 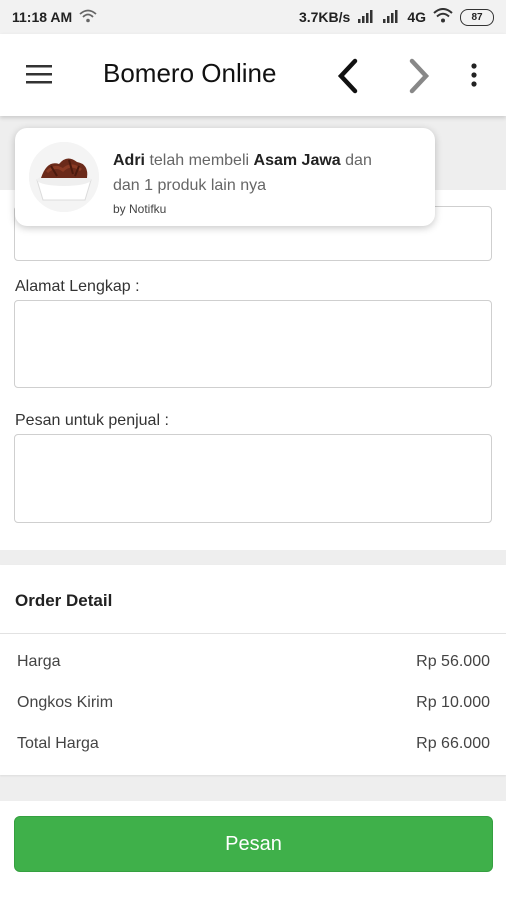 I want to click on status-bar: 11:18 AM 3.7KB/s 4G 87, so click(x=253, y=17).